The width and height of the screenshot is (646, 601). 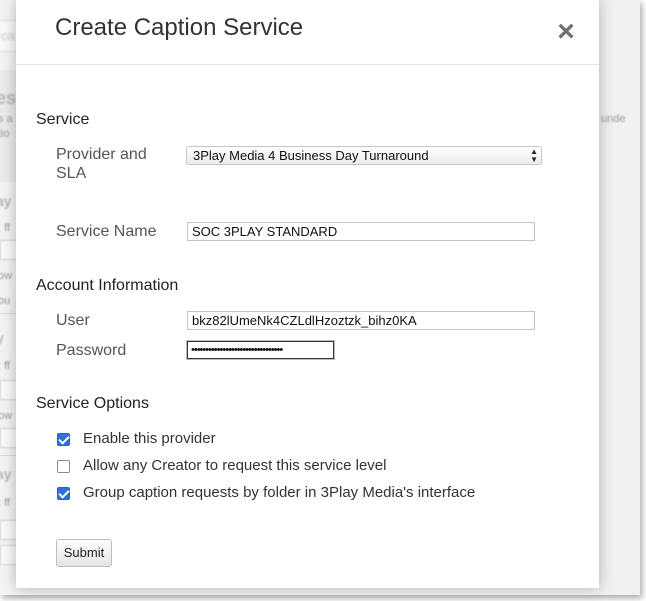 I want to click on select-arrows-icon: ▲ ▼, so click(x=534, y=155).